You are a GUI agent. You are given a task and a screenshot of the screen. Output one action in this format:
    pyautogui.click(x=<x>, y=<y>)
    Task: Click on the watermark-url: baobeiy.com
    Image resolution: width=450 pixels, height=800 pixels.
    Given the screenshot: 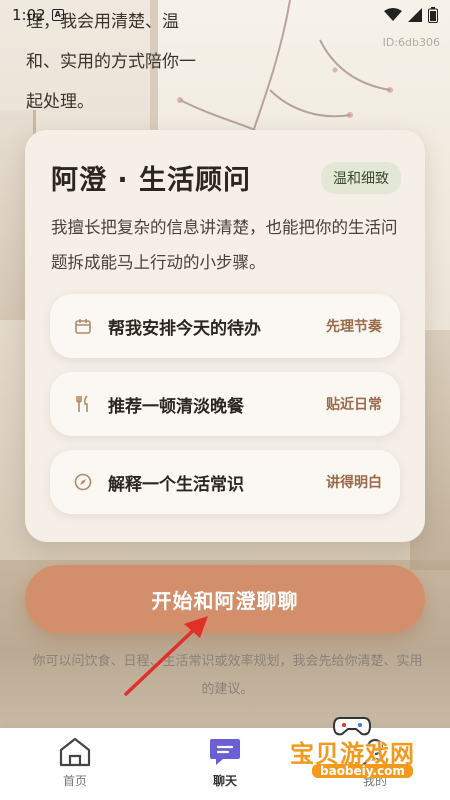 What is the action you would take?
    pyautogui.click(x=362, y=771)
    